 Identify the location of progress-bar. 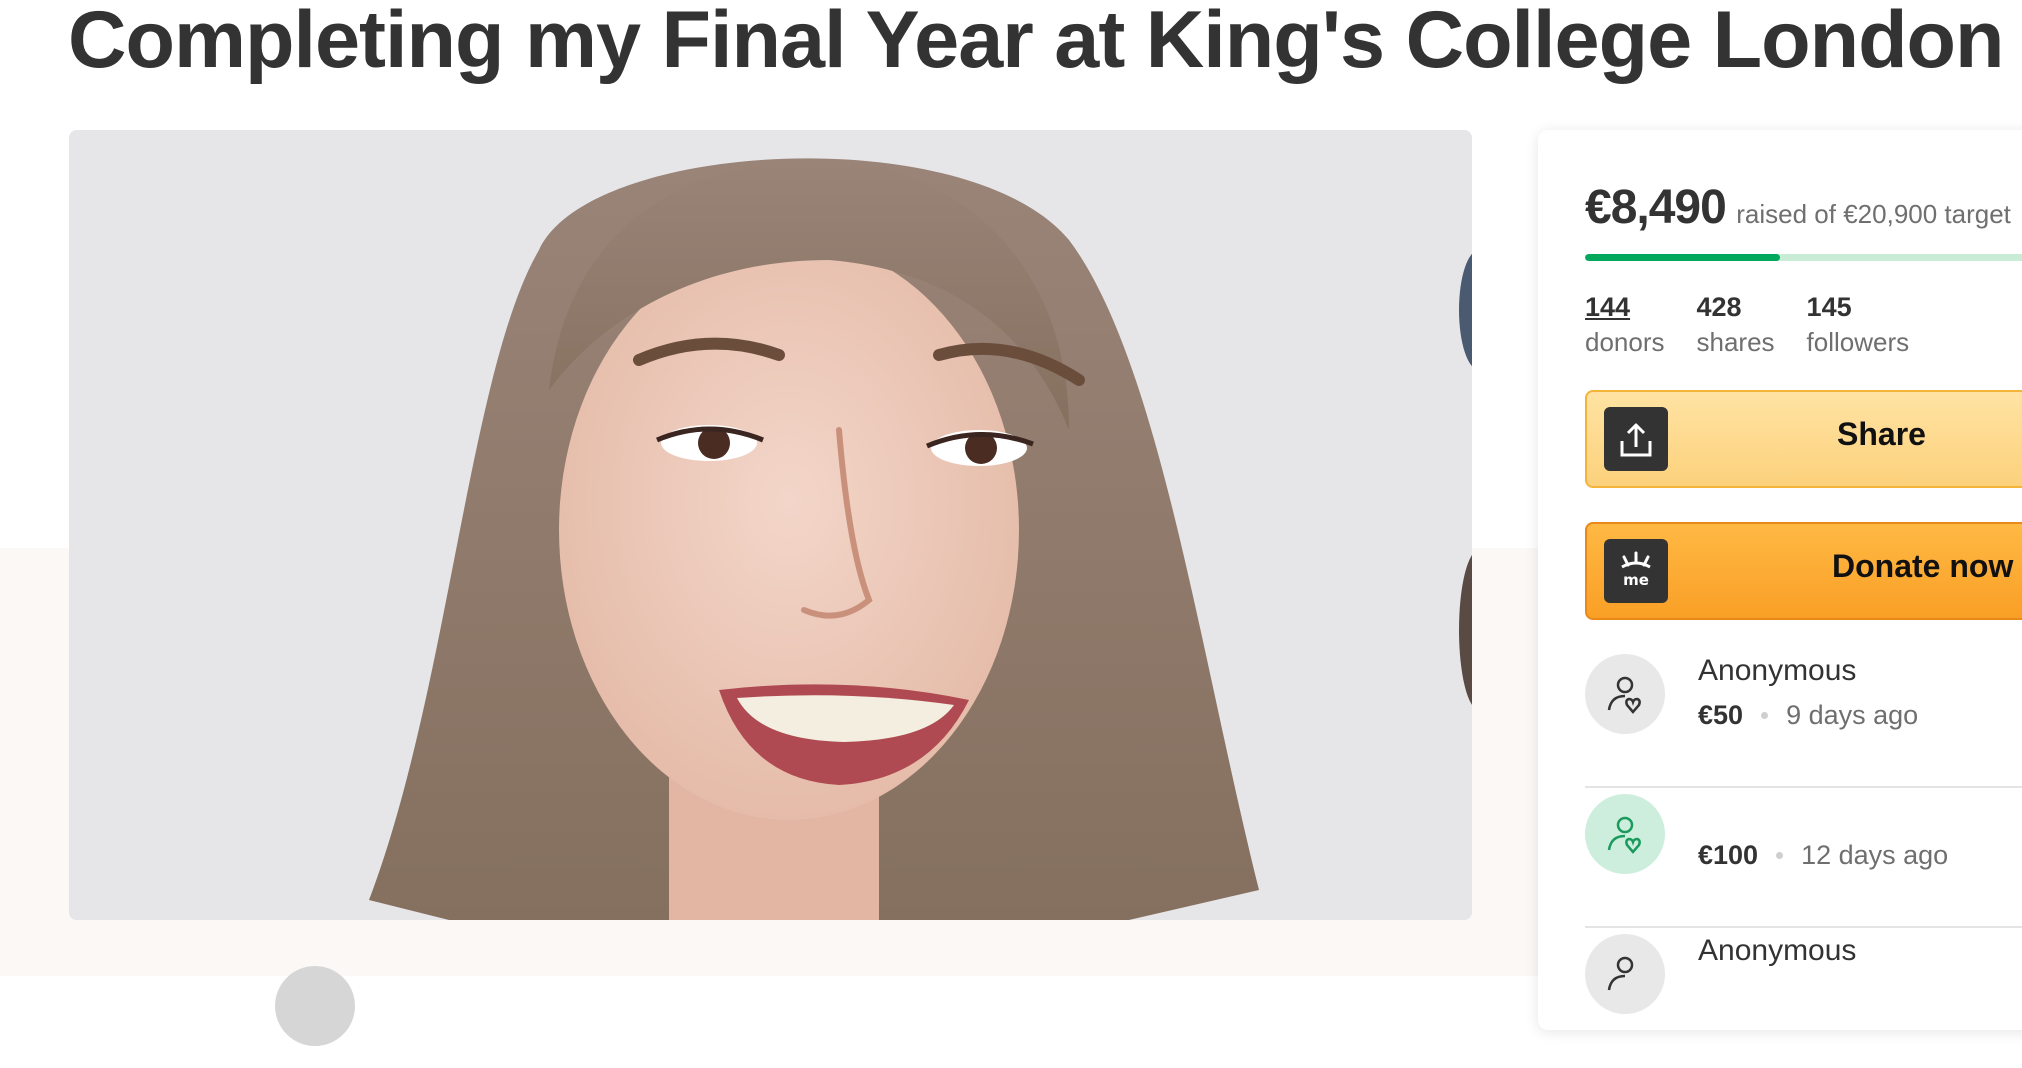
(1803, 257).